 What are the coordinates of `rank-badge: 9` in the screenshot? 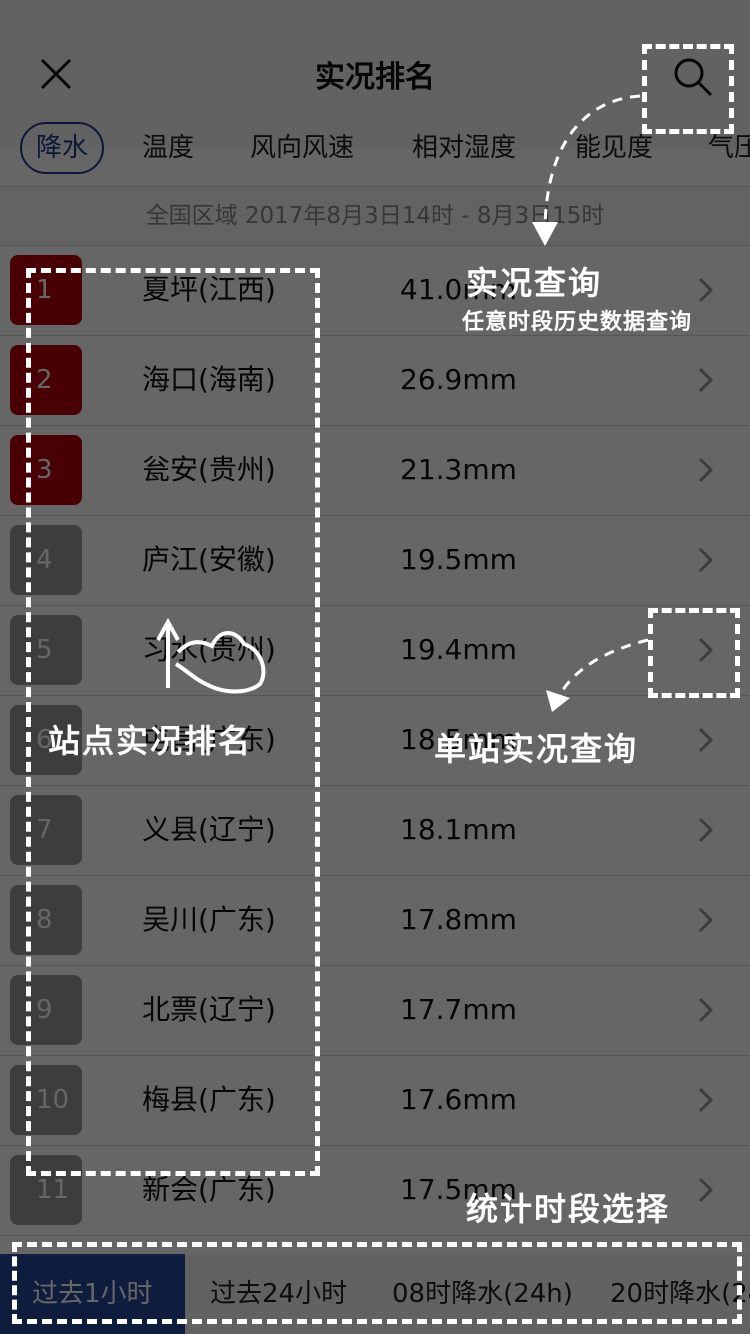 It's located at (46, 1010).